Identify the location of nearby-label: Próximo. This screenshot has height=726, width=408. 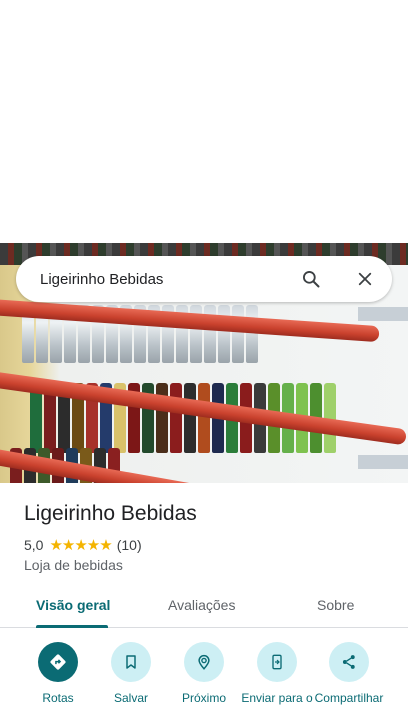
(203, 698).